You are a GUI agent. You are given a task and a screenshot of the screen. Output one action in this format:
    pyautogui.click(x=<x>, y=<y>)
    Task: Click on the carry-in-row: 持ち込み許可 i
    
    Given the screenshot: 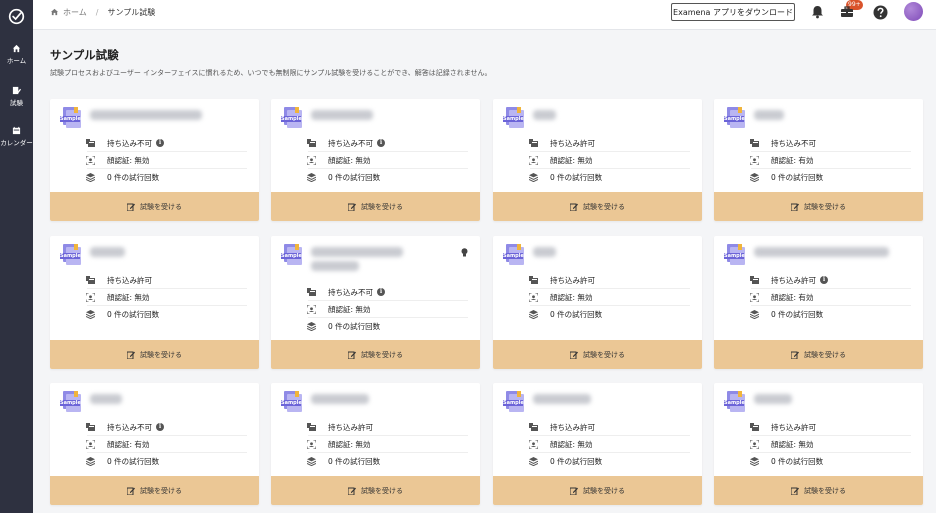 What is the action you would take?
    pyautogui.click(x=830, y=280)
    